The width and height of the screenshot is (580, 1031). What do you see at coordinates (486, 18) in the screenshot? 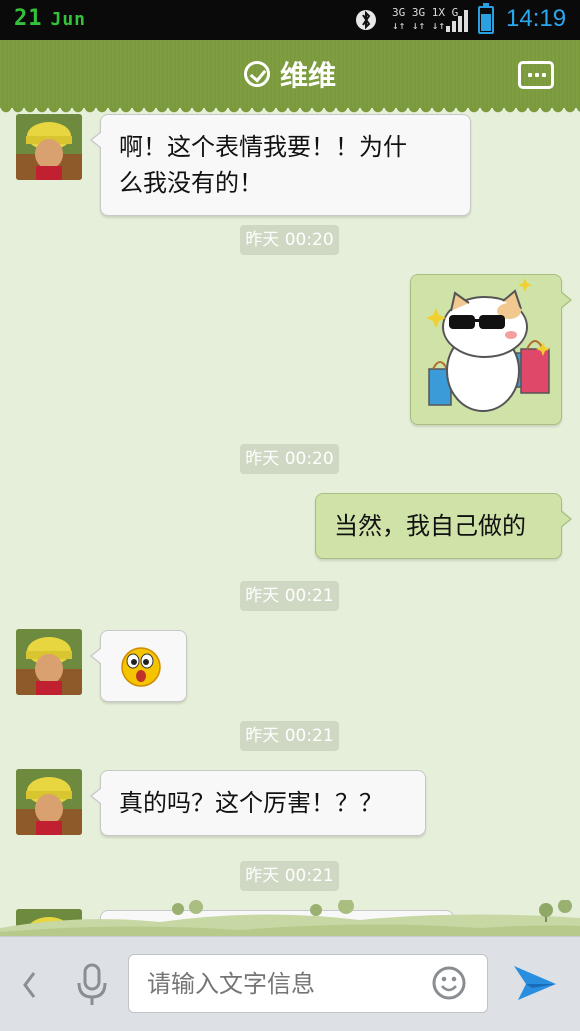
I see `battery-icon` at bounding box center [486, 18].